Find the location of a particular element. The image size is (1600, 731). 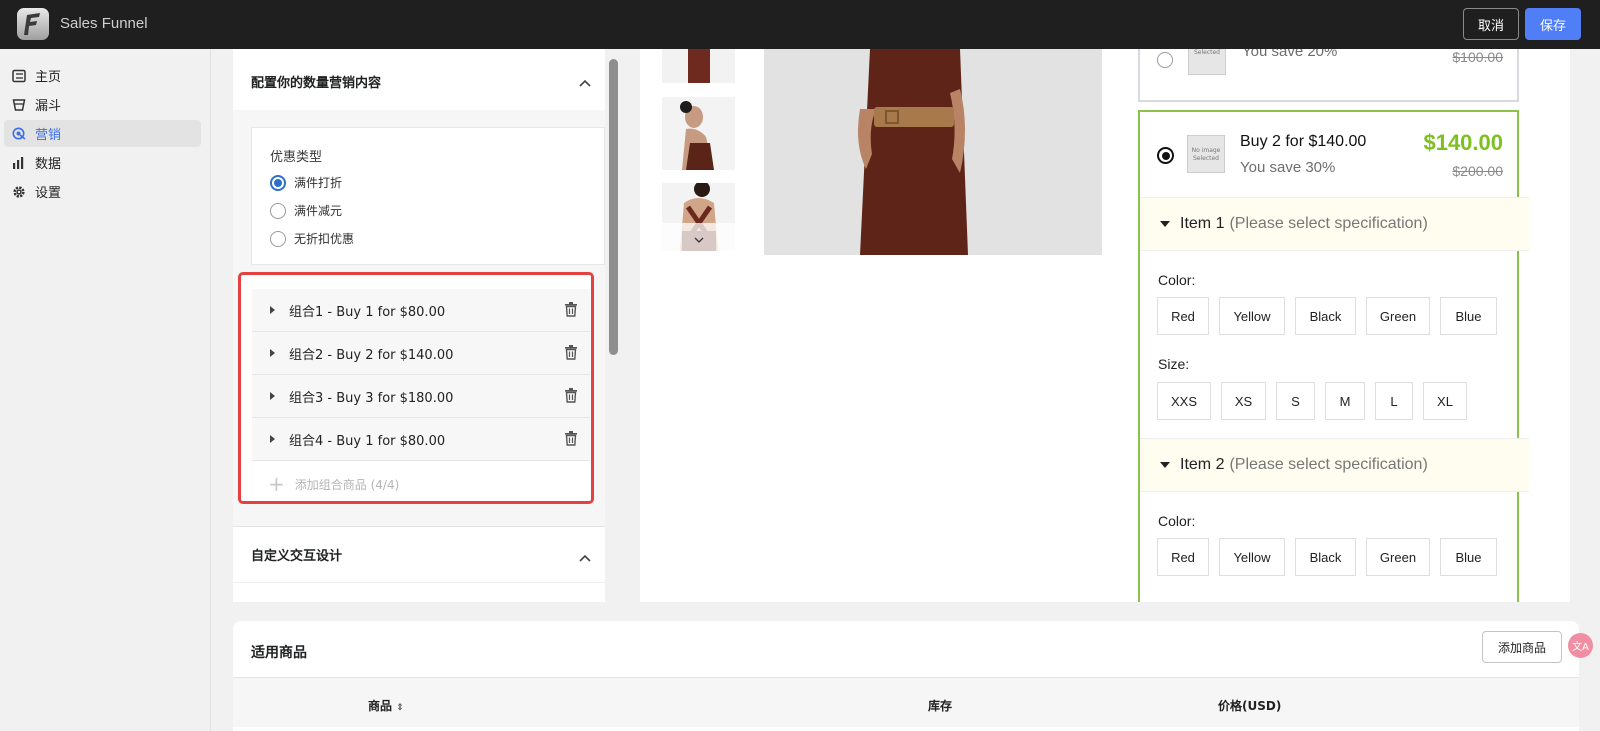

products-title: 适用商品 is located at coordinates (279, 653).